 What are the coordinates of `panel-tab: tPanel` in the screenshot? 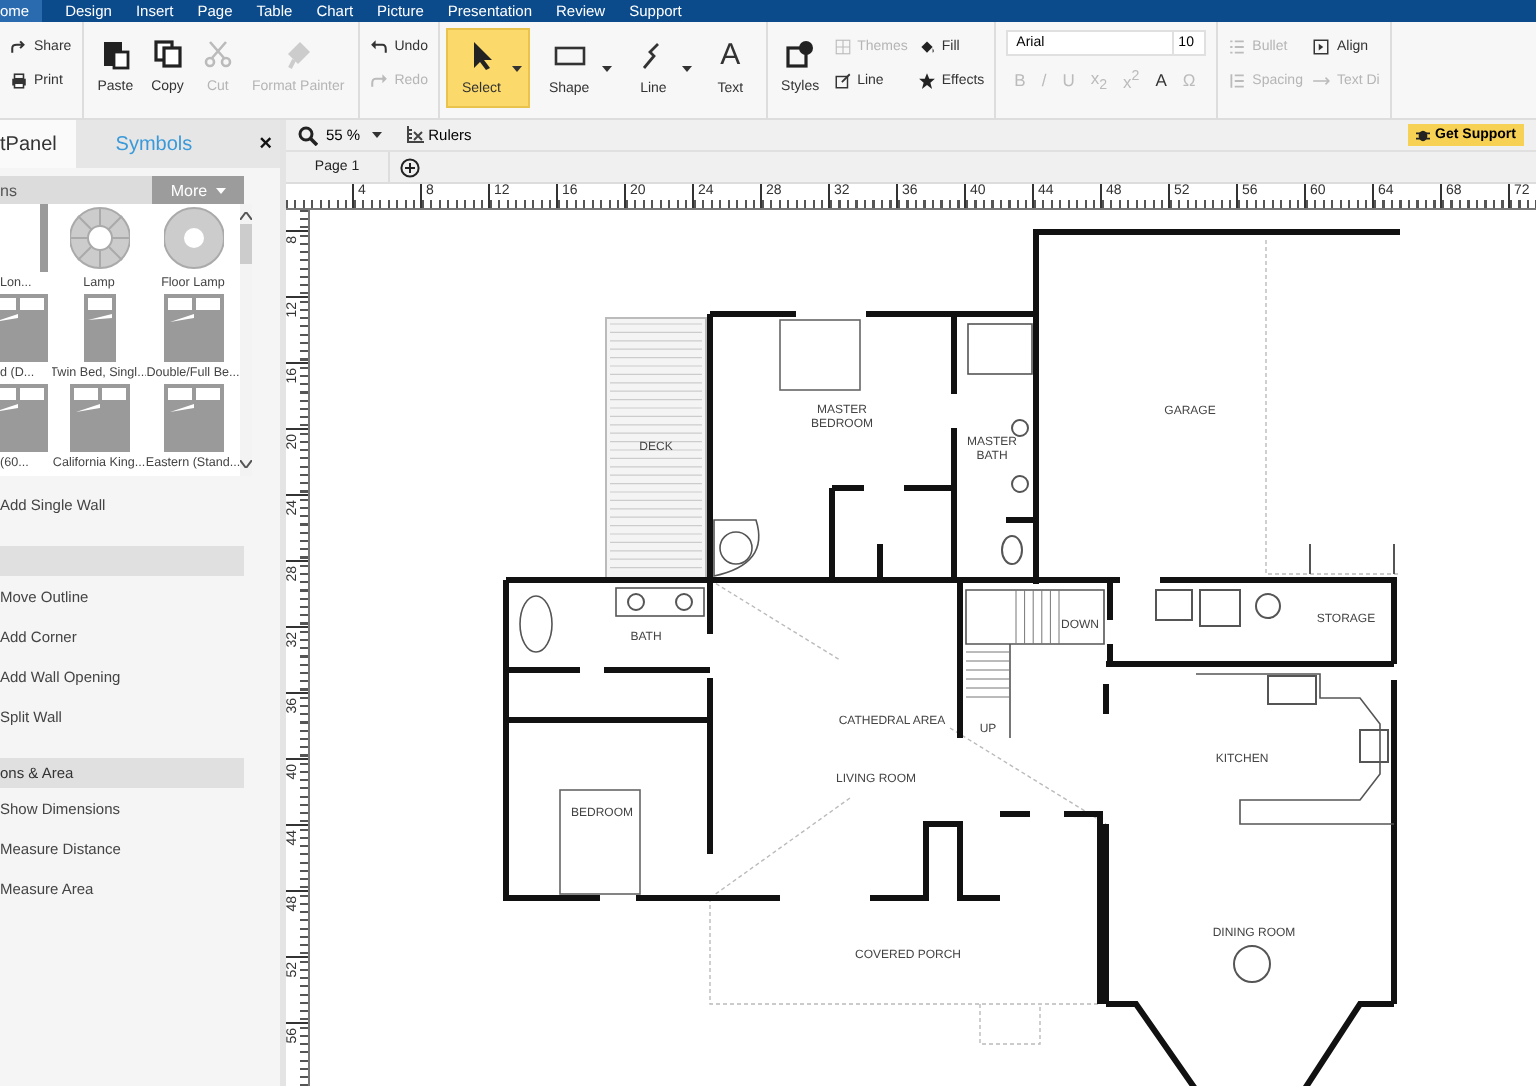 It's located at (38, 144).